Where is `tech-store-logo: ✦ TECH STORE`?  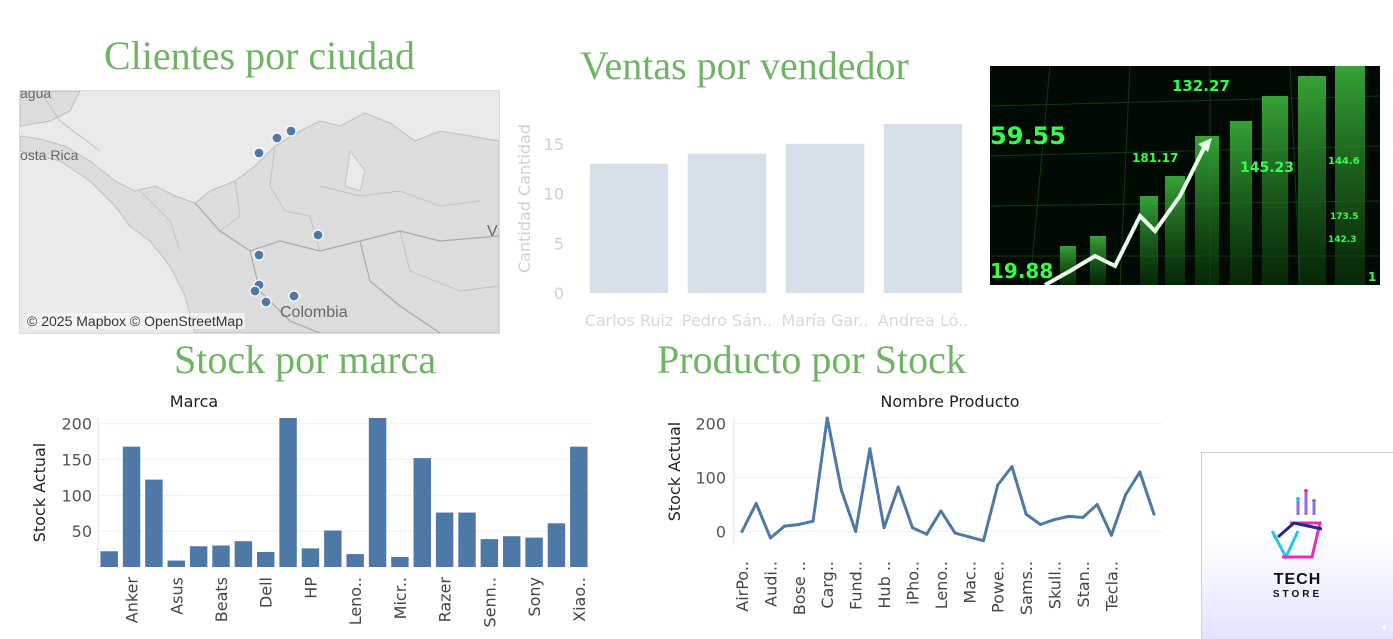
tech-store-logo: ✦ TECH STORE is located at coordinates (1297, 545).